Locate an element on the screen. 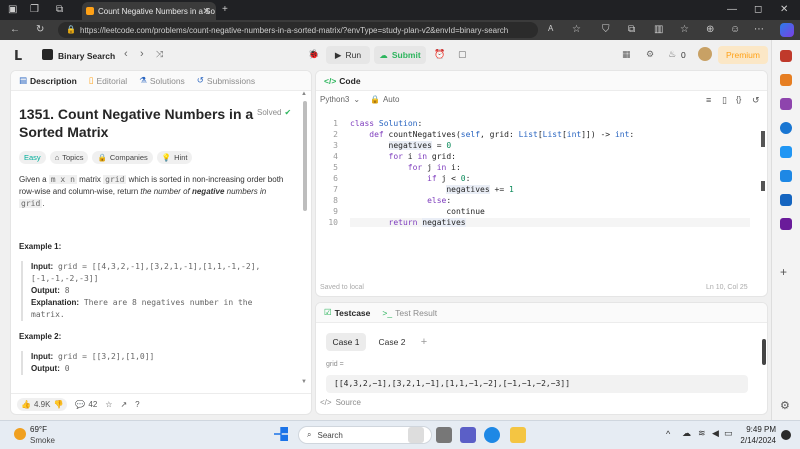 The height and width of the screenshot is (449, 800). maximize-icon: ◻ is located at coordinates (758, 9).